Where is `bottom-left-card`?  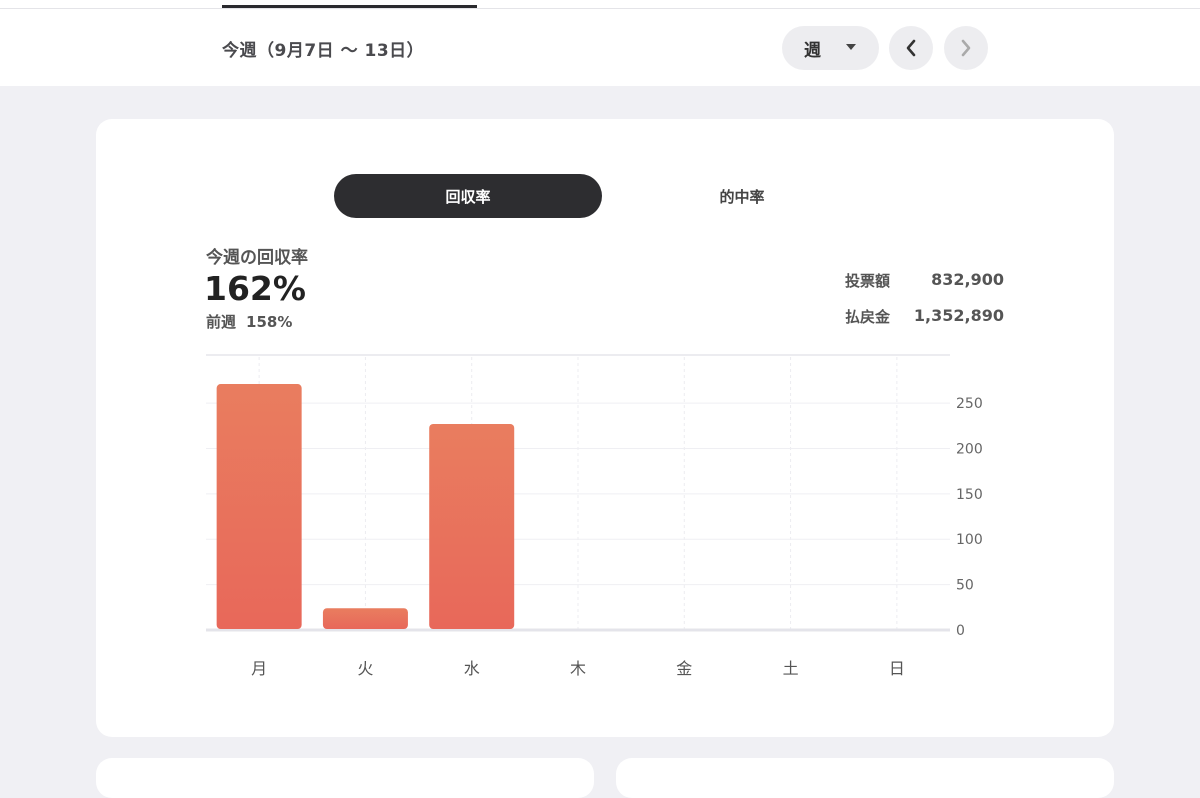
bottom-left-card is located at coordinates (345, 778).